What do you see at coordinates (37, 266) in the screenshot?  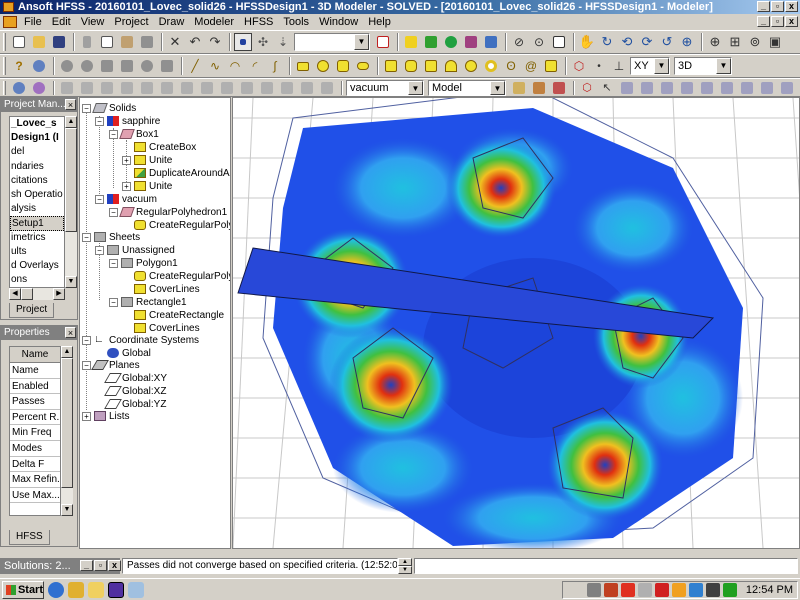 I see `field-overlays-item: d Overlays` at bounding box center [37, 266].